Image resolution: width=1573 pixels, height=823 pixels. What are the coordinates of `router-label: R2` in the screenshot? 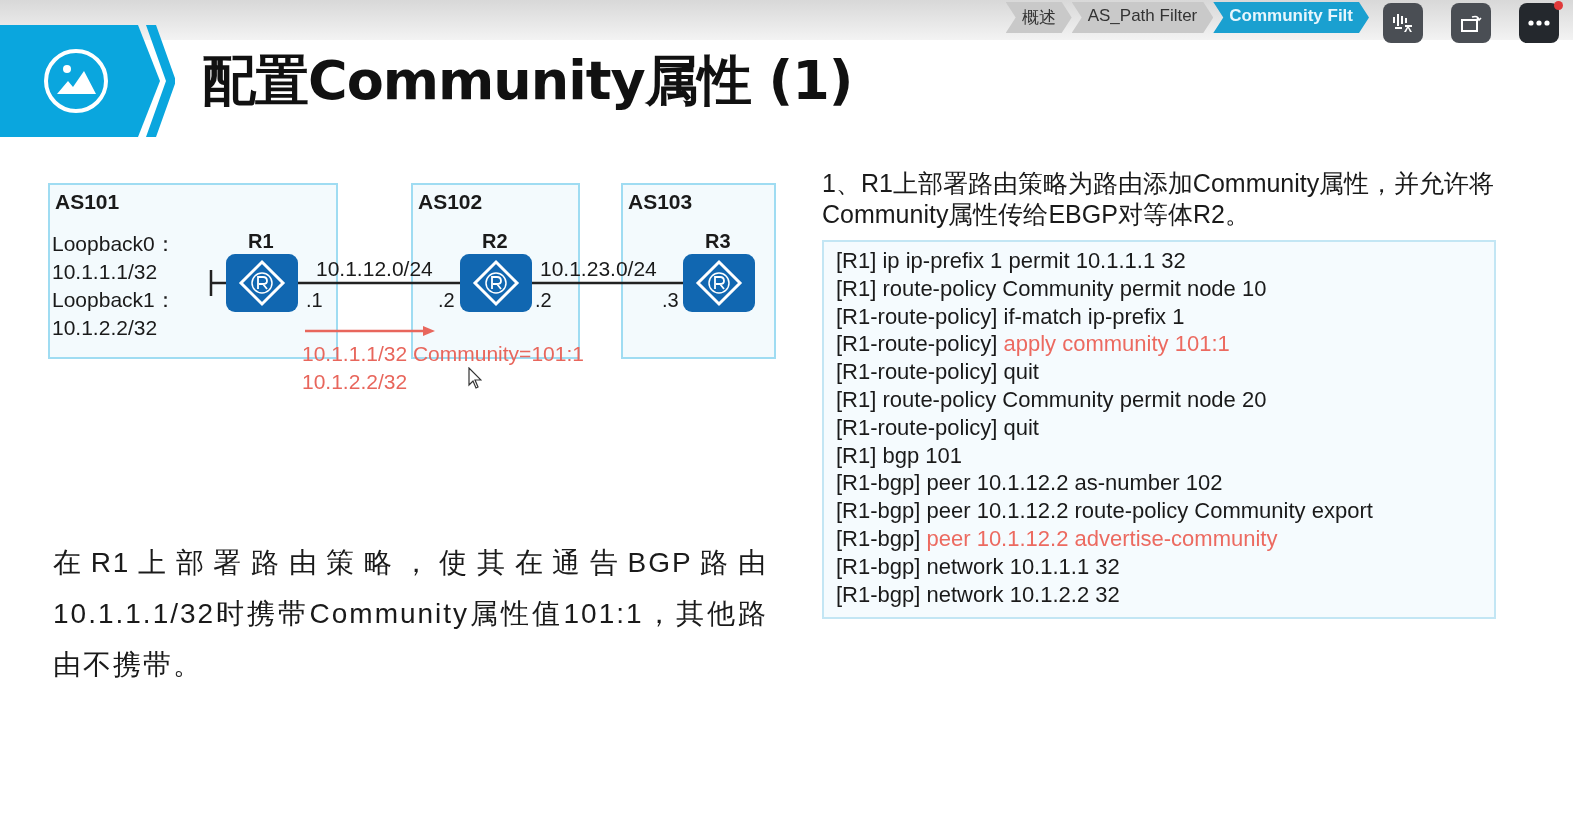 It's located at (495, 241).